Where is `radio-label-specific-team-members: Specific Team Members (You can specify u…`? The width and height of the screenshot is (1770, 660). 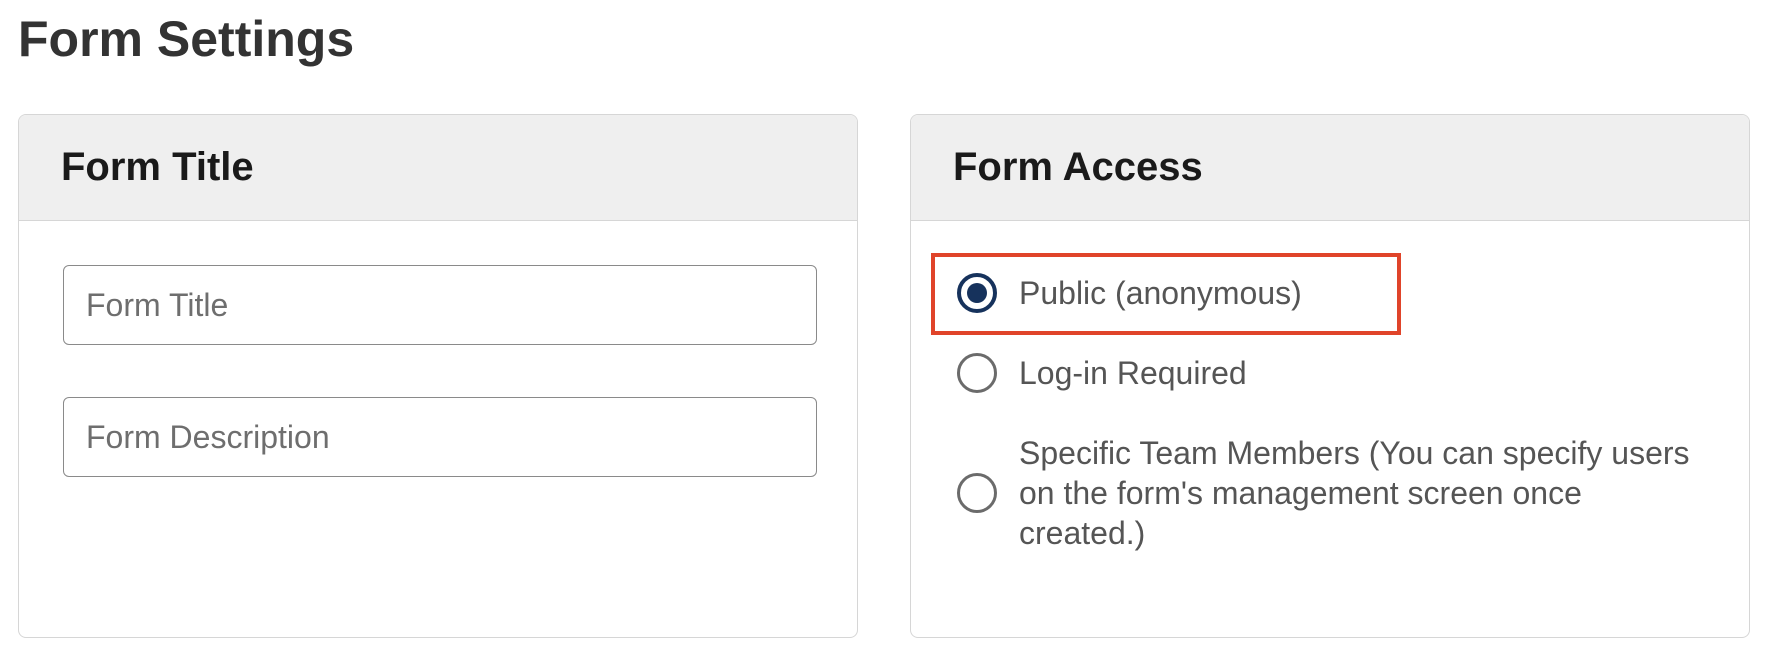
radio-label-specific-team-members: Specific Team Members (You can specify u… is located at coordinates (1354, 493).